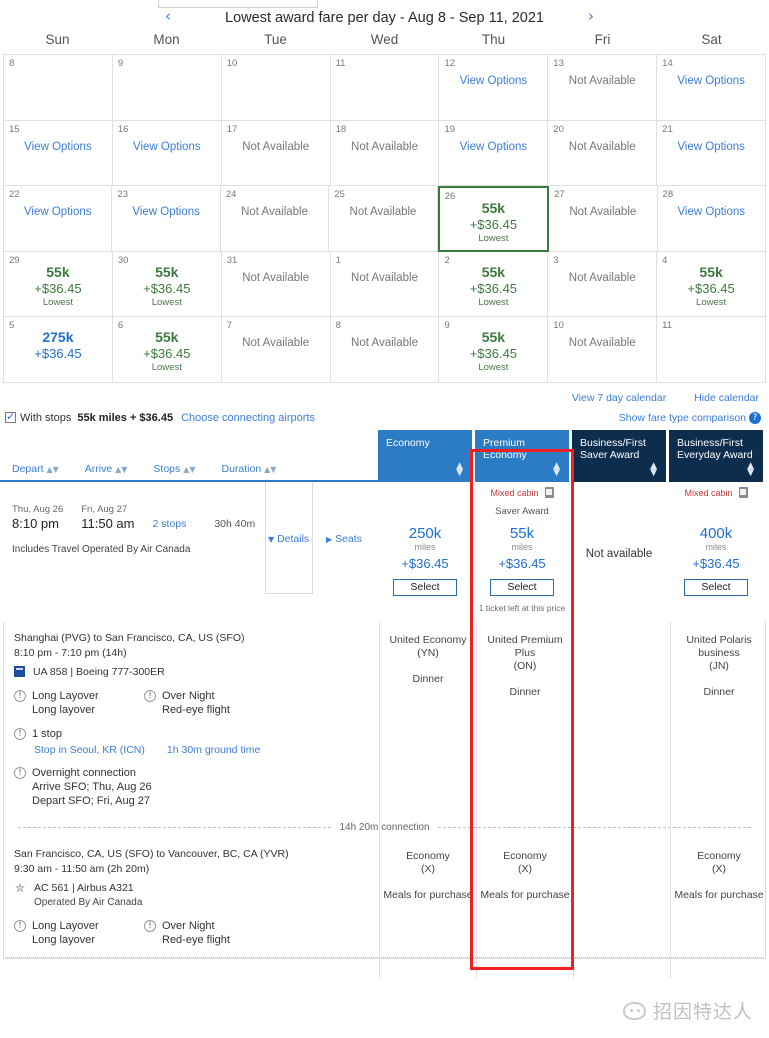  I want to click on sort-by-arrive: Arrive ▲▼, so click(106, 469).